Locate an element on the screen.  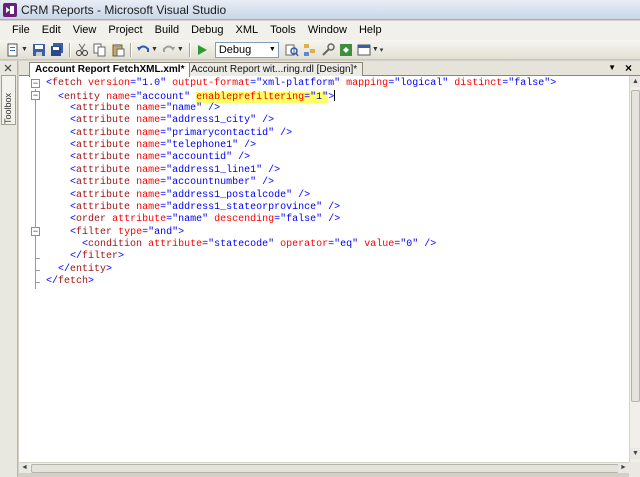
find-in-files-button is located at coordinates (292, 50).